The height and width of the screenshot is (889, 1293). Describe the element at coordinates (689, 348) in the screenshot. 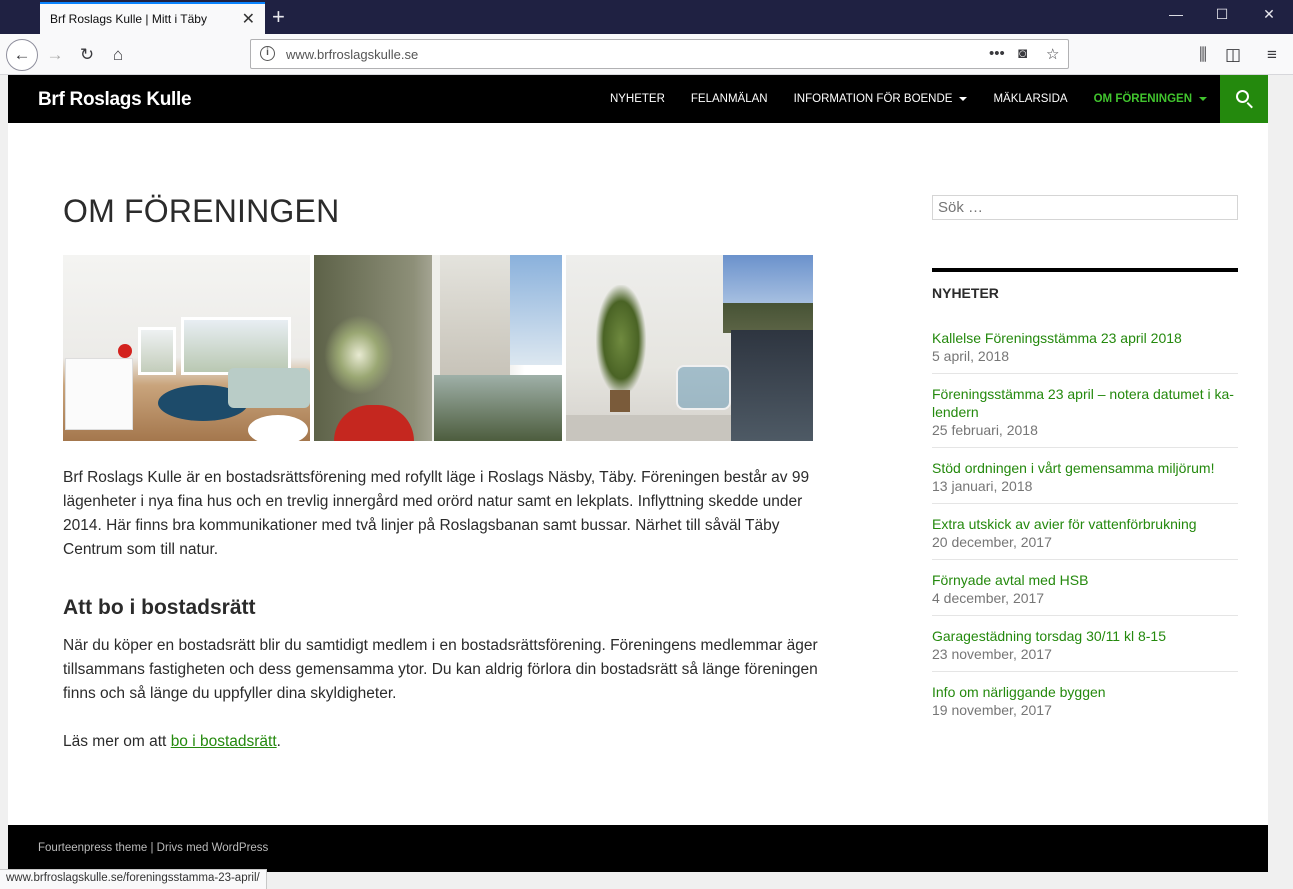

I see `balcony-photo` at that location.